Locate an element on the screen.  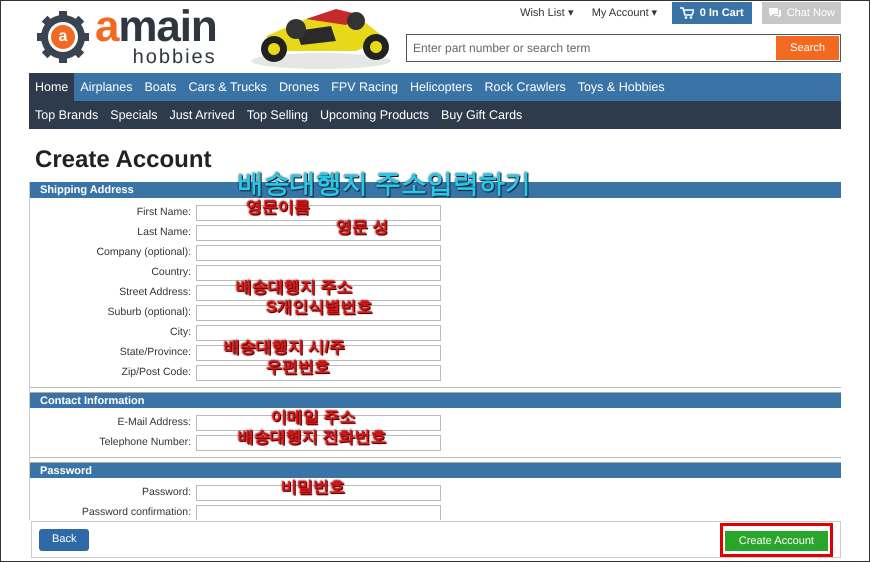
nav-tab: Cars & Trucks is located at coordinates (227, 87).